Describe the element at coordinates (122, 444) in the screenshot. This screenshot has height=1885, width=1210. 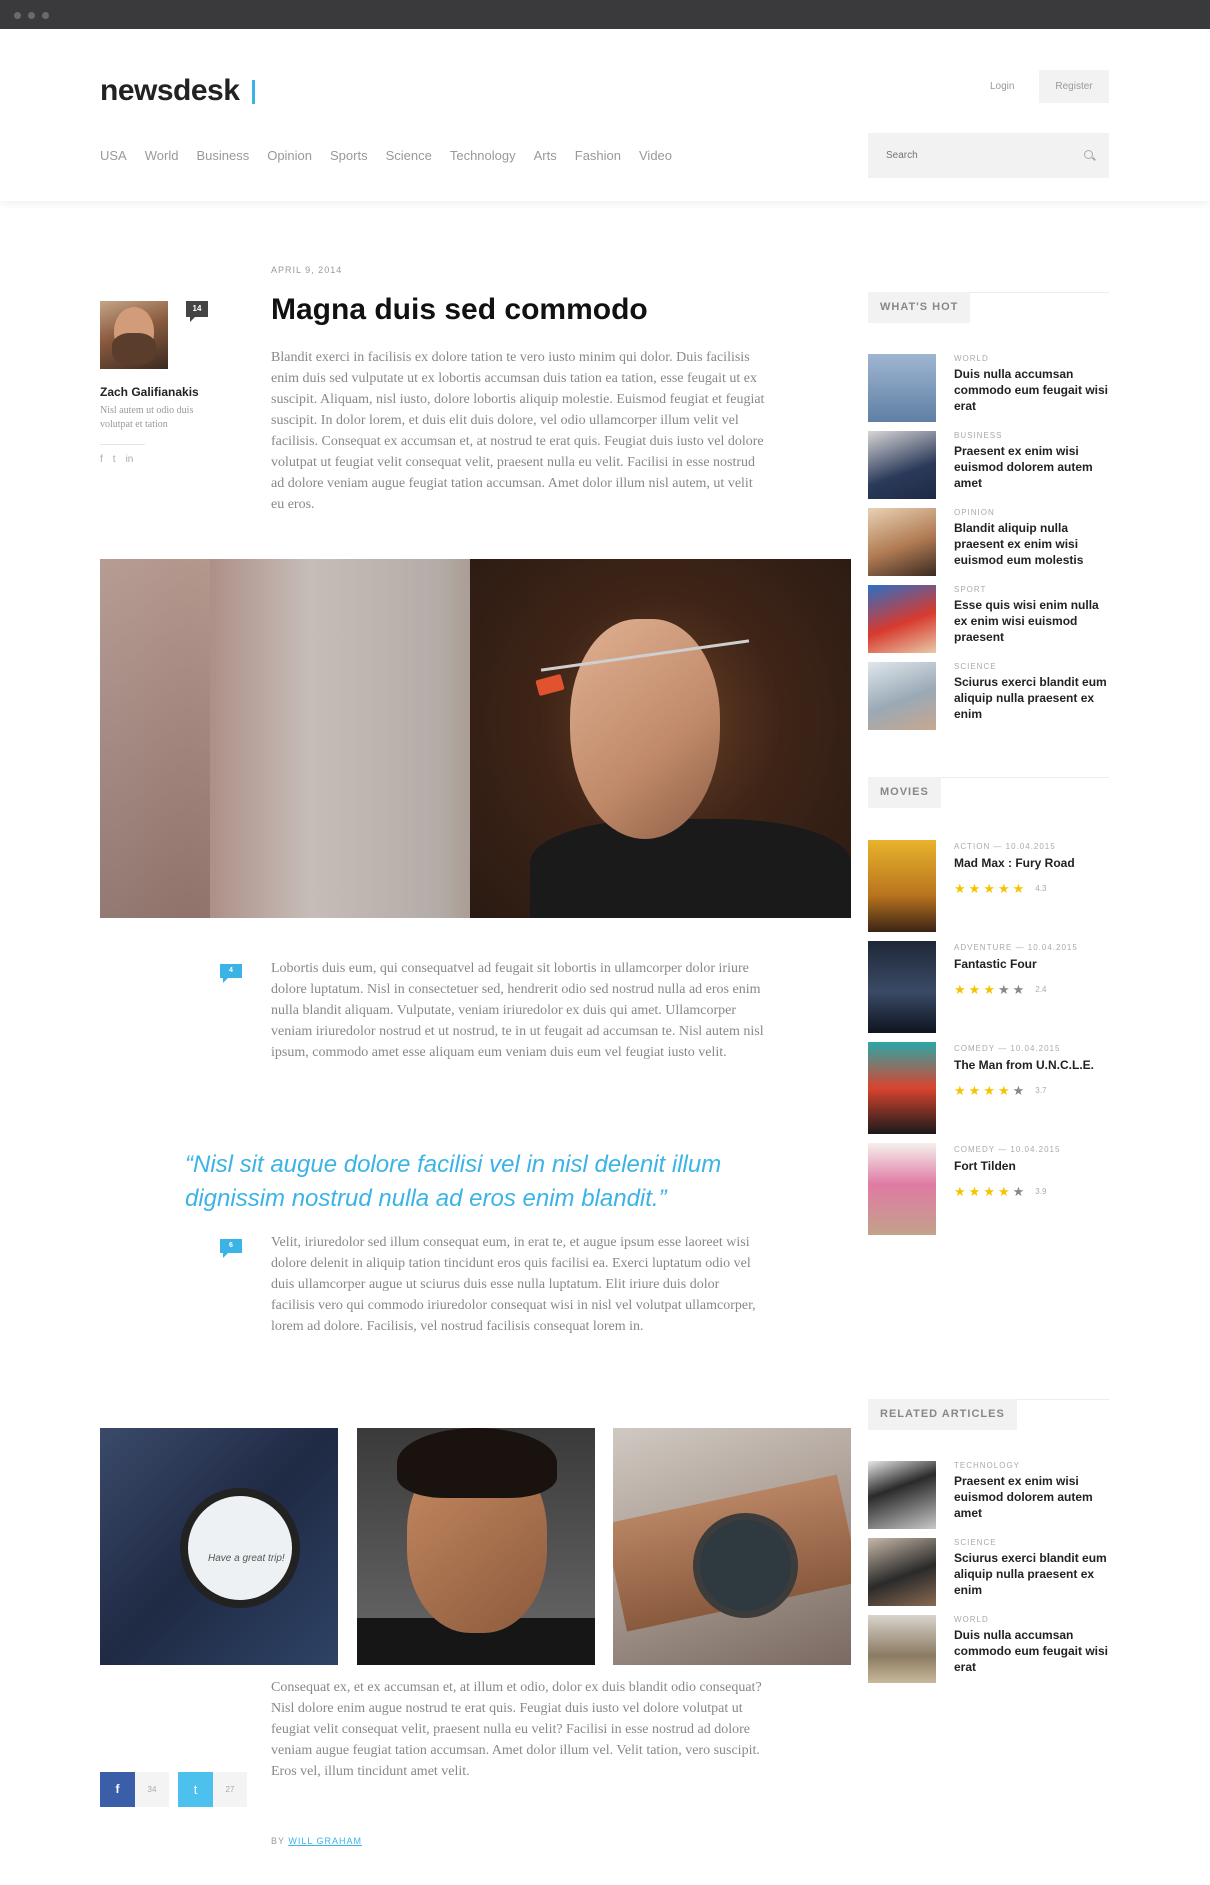
I see `divider` at that location.